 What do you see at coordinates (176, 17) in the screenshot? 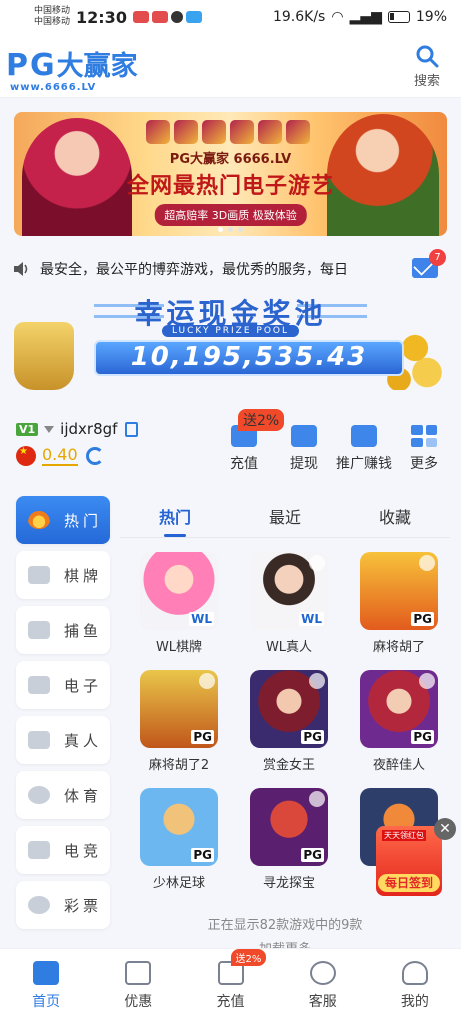
I see `chat-icon` at bounding box center [176, 17].